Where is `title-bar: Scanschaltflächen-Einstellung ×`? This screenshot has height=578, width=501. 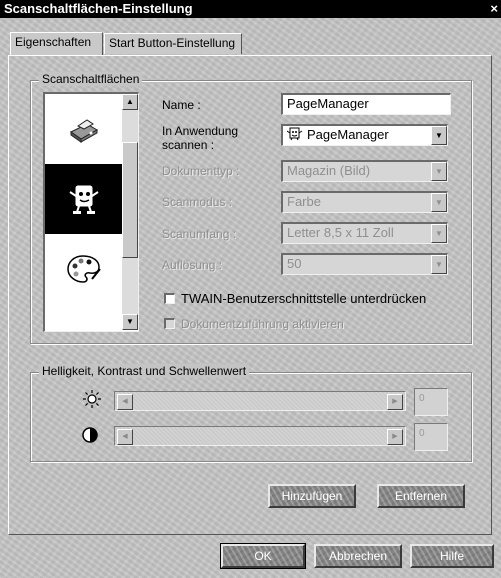
title-bar: Scanschaltflächen-Einstellung × is located at coordinates (250, 9).